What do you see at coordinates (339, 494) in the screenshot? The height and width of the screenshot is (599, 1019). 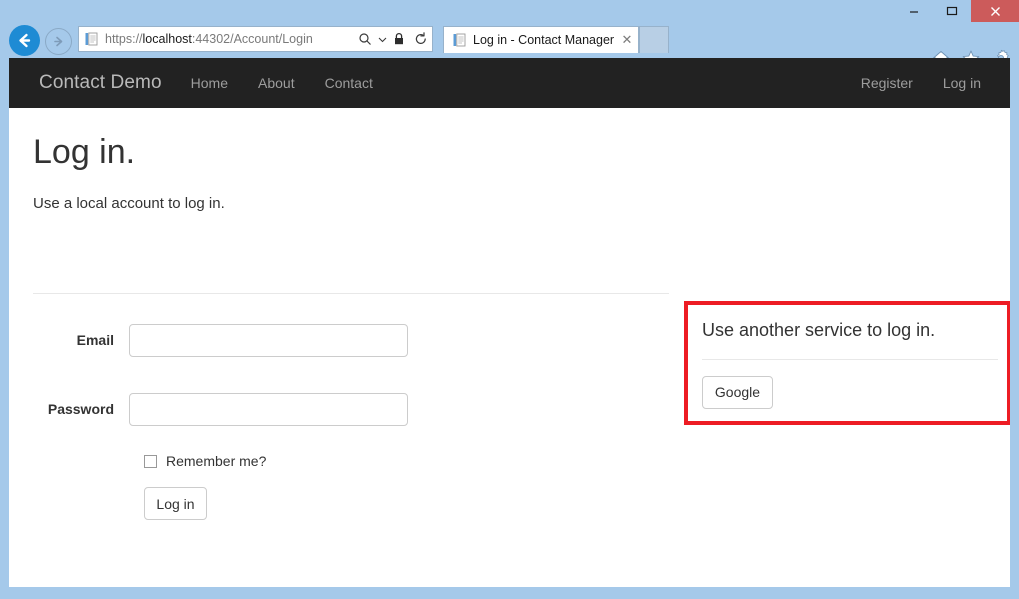 I see `submit-row: Log in` at bounding box center [339, 494].